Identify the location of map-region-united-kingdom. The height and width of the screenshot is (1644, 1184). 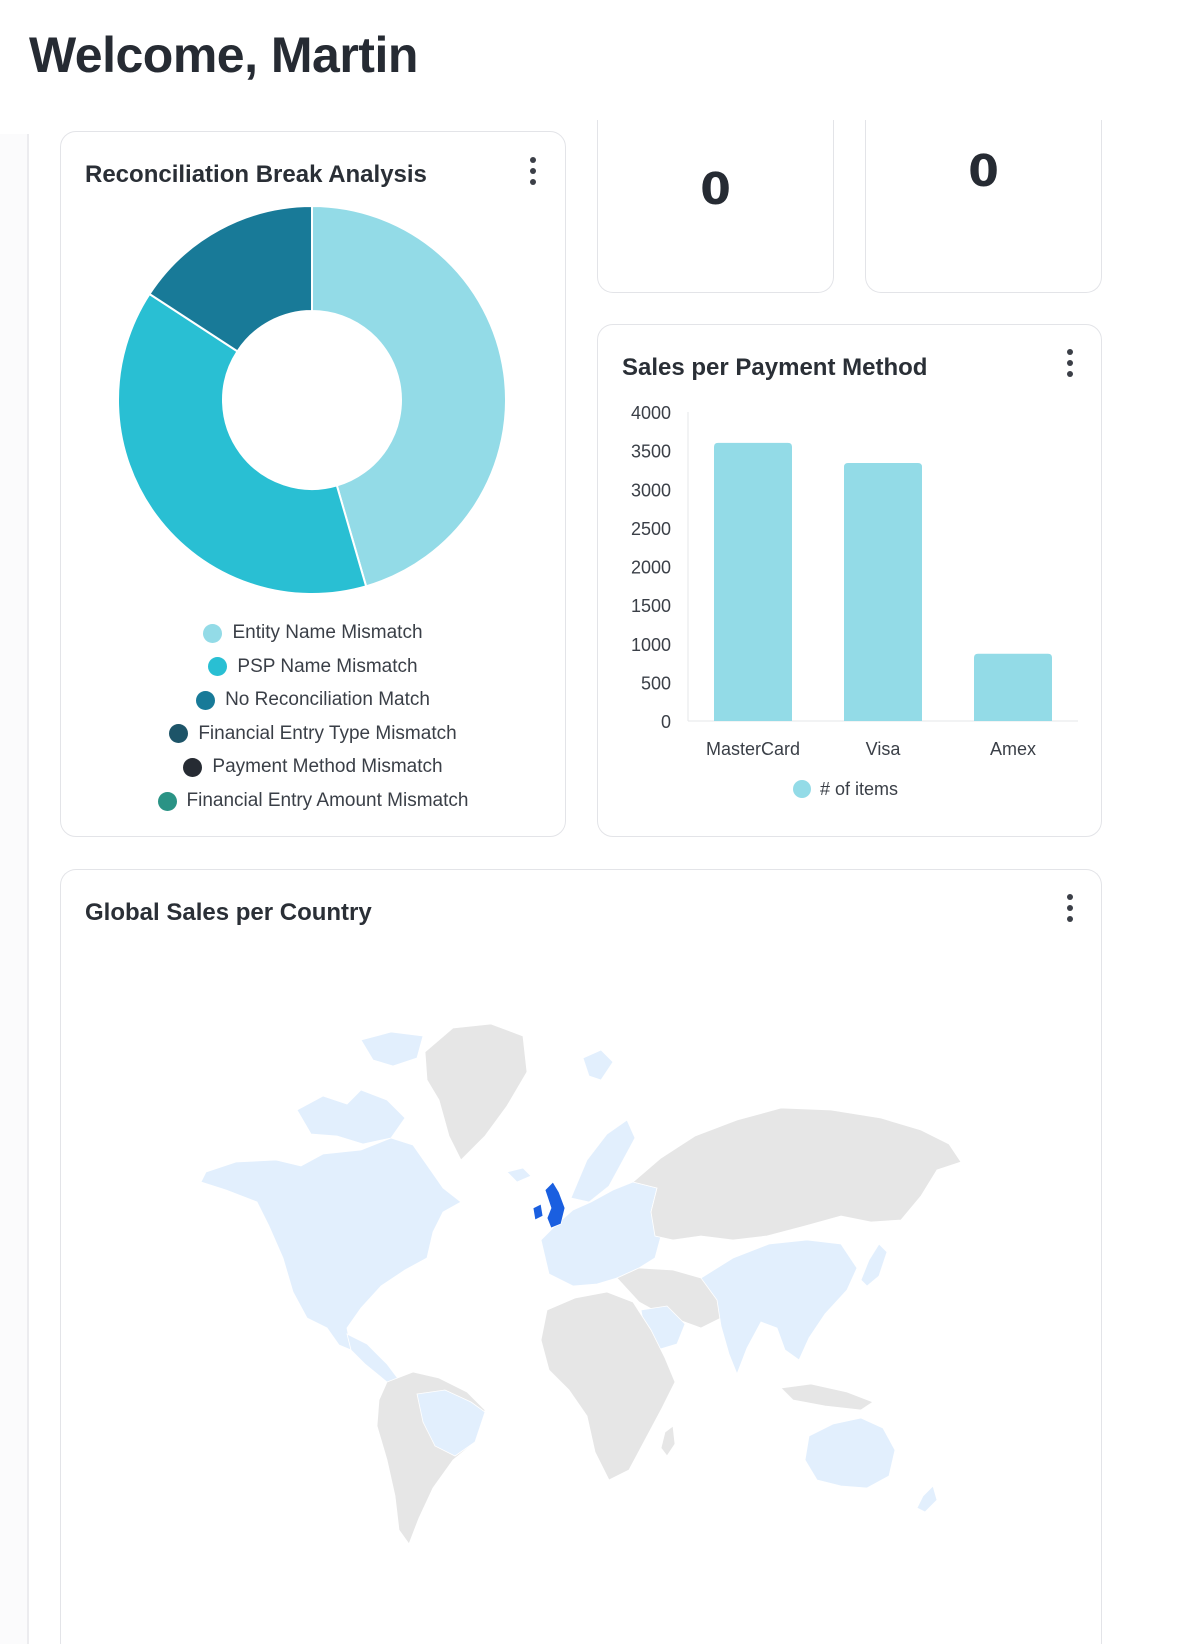
(555, 1205).